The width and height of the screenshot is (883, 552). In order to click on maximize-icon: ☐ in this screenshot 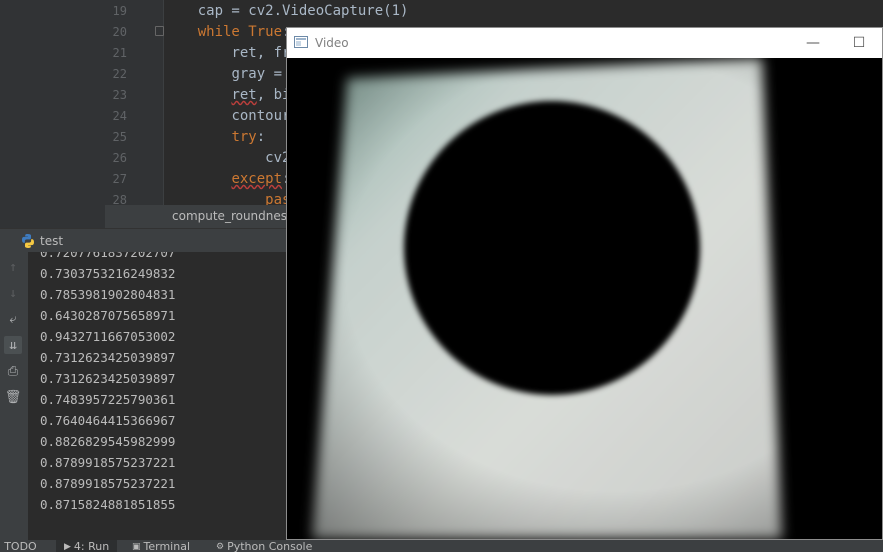, I will do `click(859, 43)`.